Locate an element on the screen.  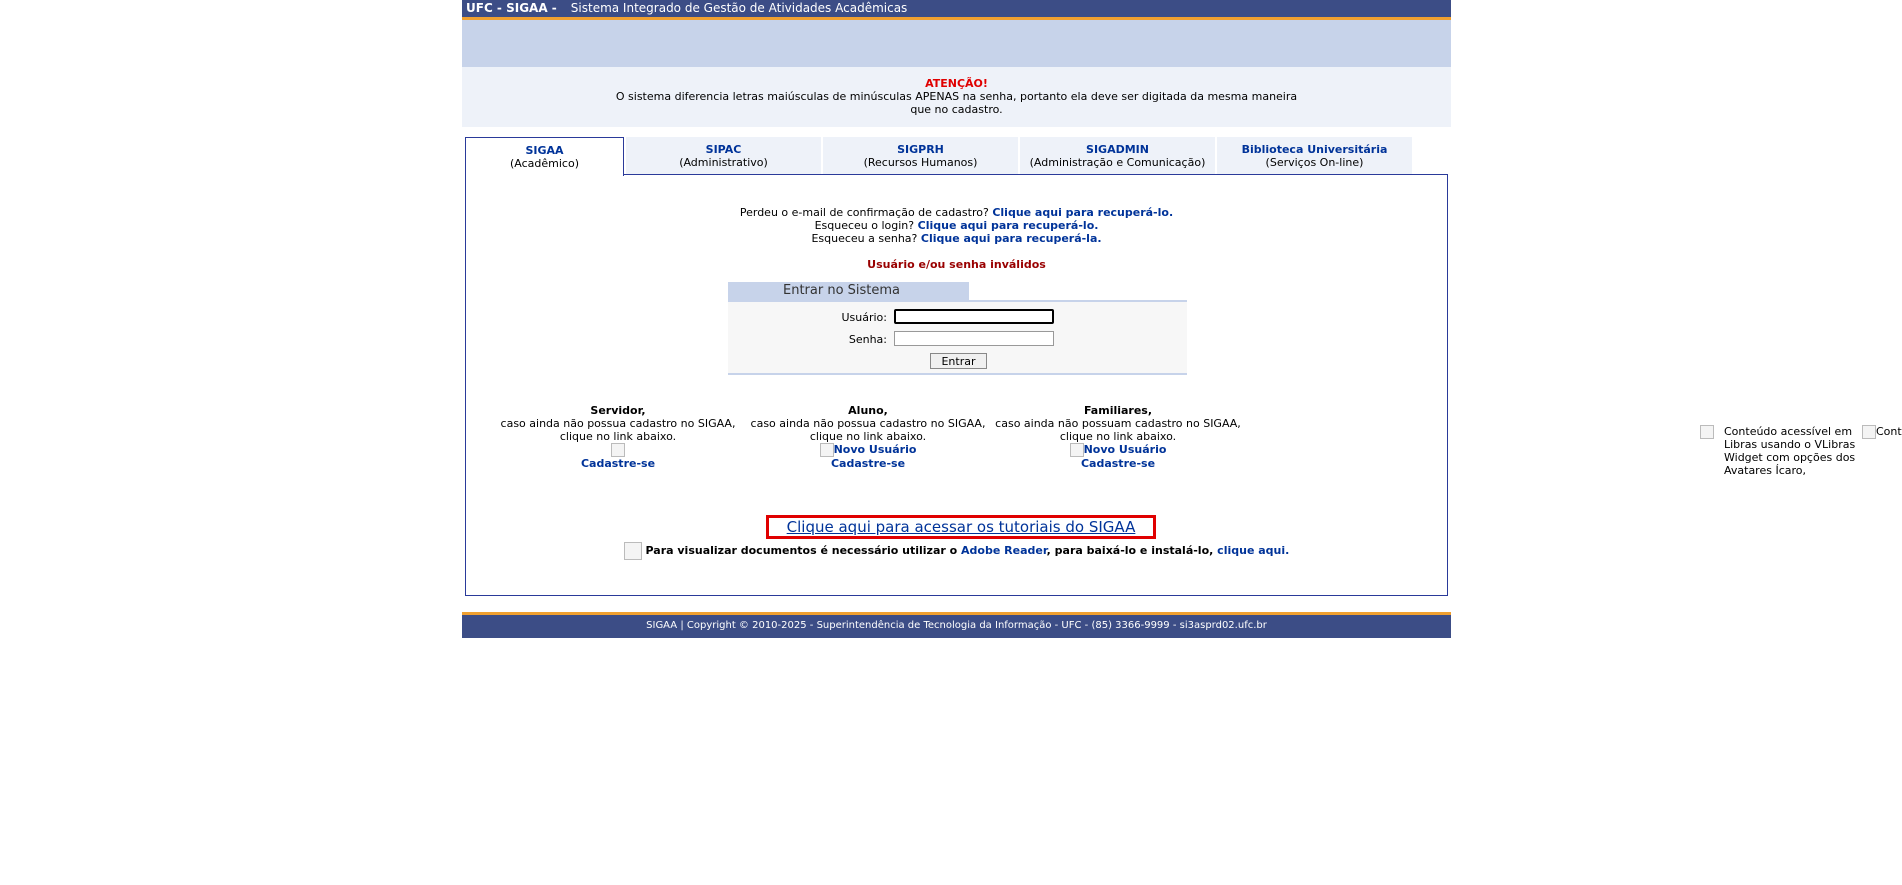
register-title: Aluno, is located at coordinates (868, 410).